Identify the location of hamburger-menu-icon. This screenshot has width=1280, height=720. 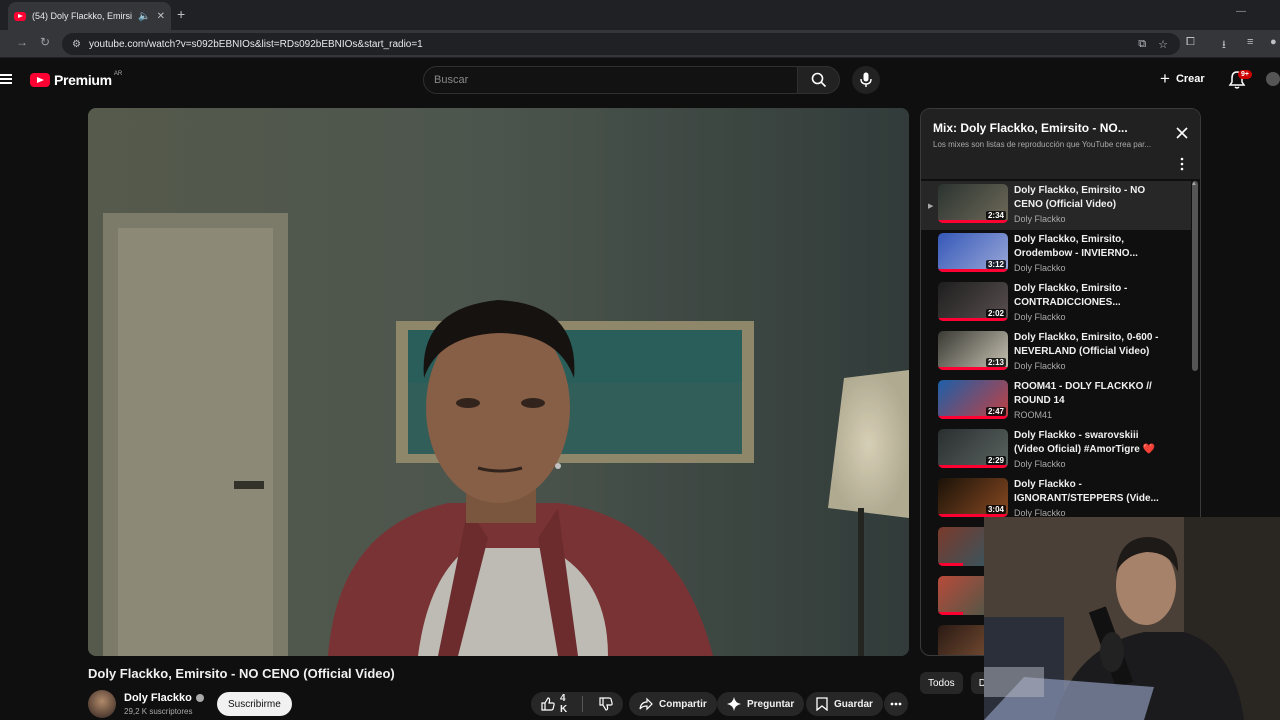
(6, 79).